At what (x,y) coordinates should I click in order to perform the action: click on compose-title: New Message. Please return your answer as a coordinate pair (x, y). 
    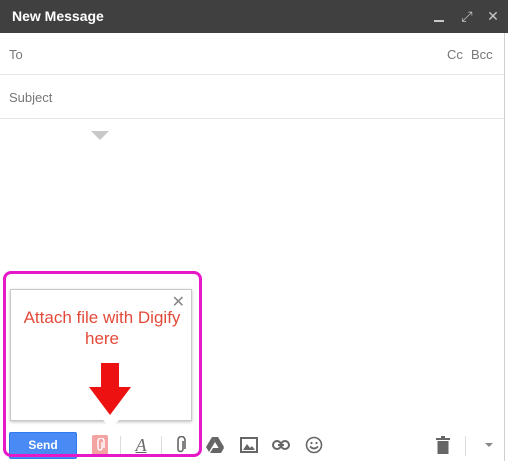
    Looking at the image, I should click on (58, 16).